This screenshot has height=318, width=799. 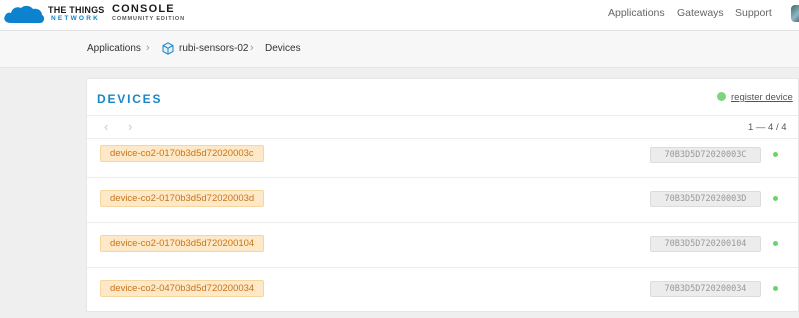 What do you see at coordinates (182, 288) in the screenshot?
I see `device-id-tag: device-co2-0470b3d5d720200034` at bounding box center [182, 288].